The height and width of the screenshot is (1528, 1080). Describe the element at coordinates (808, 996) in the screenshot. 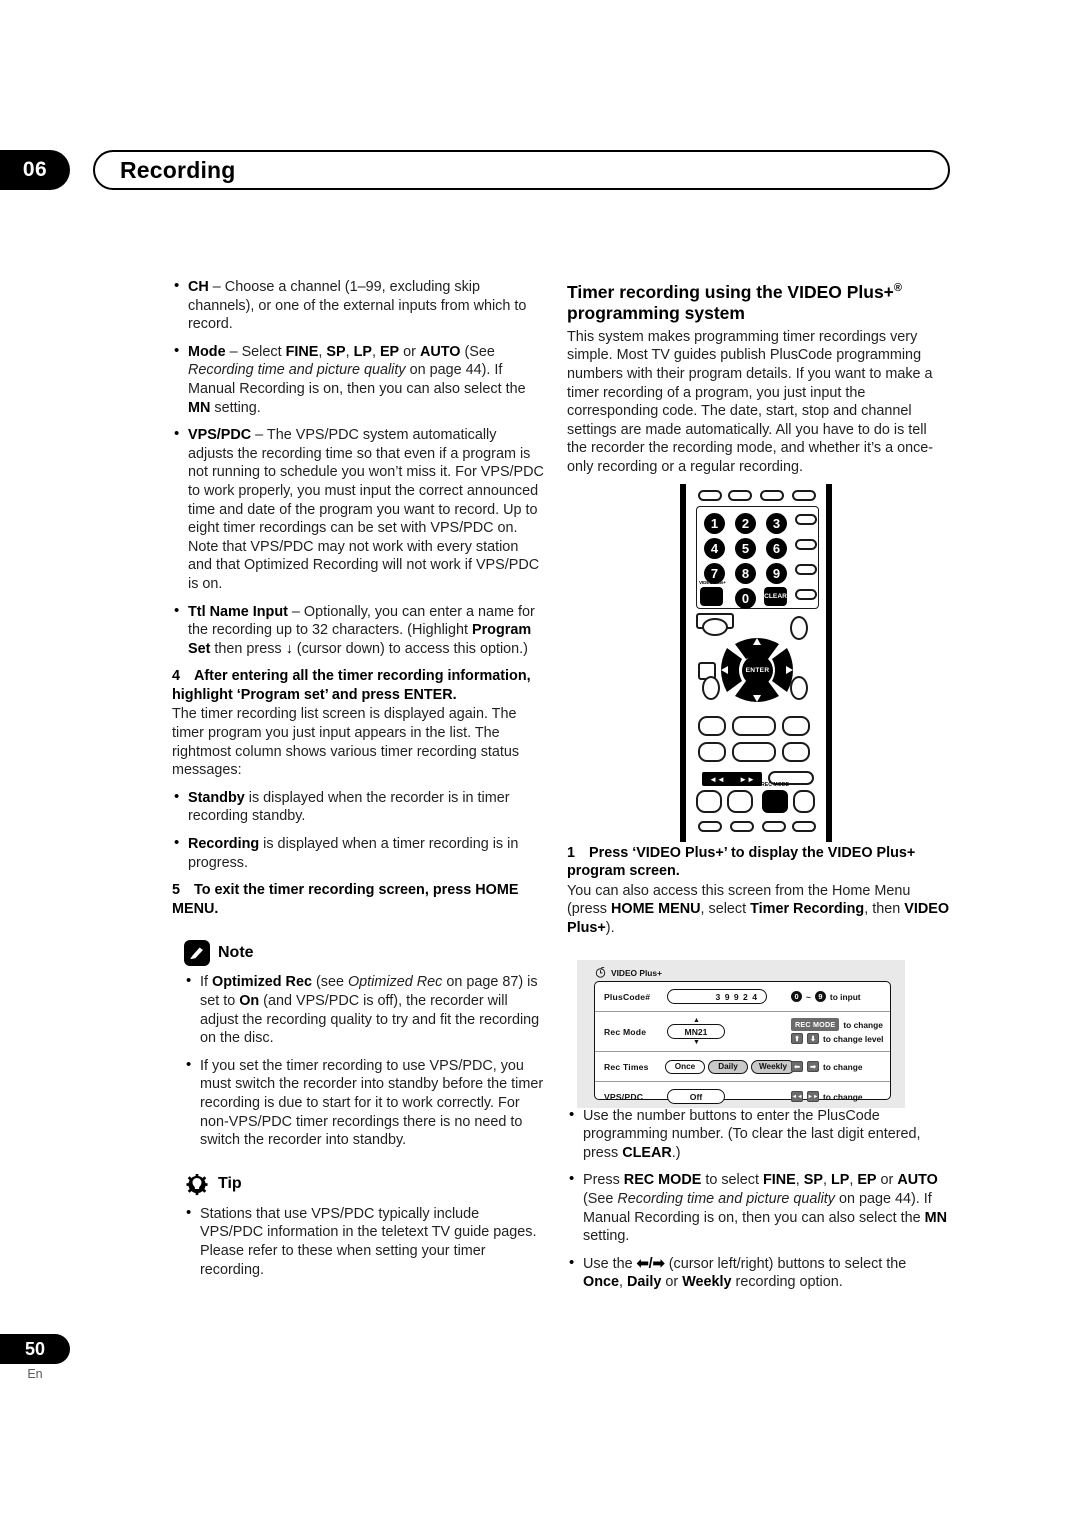

I see `osd-hint-tilde: ~` at that location.